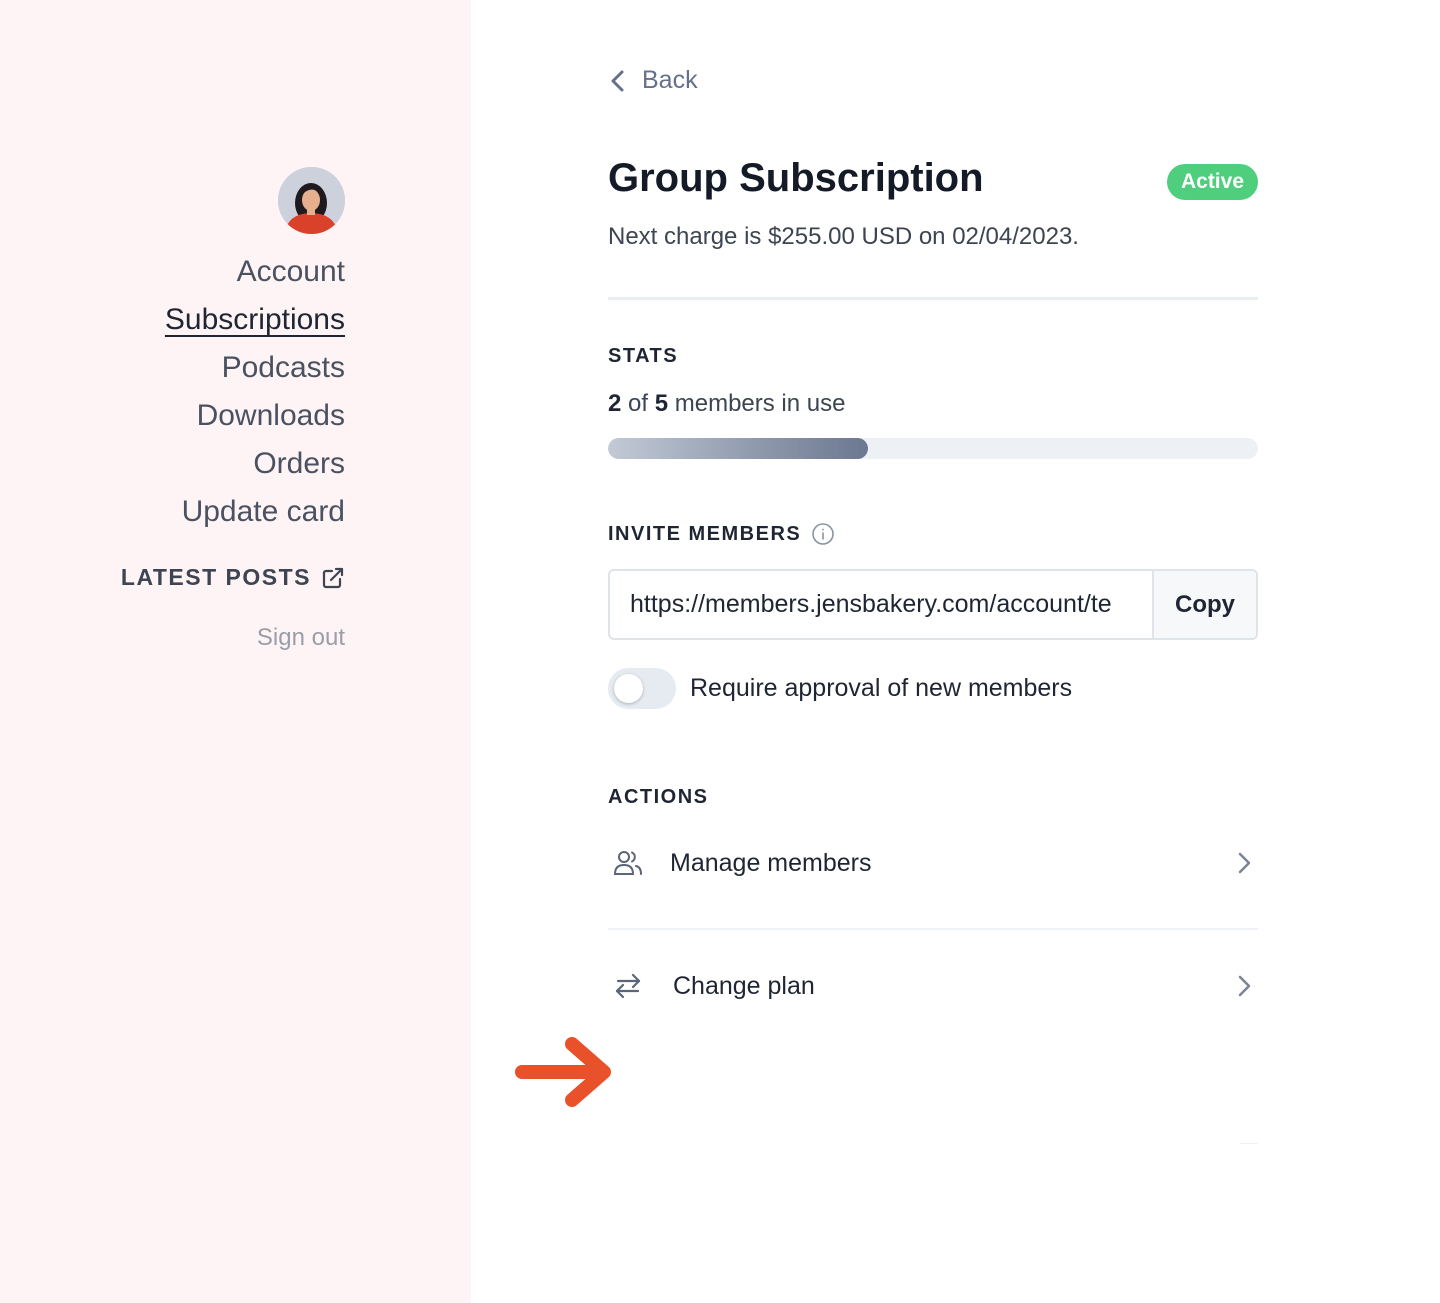 The image size is (1440, 1303). I want to click on invite-link-field: Copy, so click(933, 604).